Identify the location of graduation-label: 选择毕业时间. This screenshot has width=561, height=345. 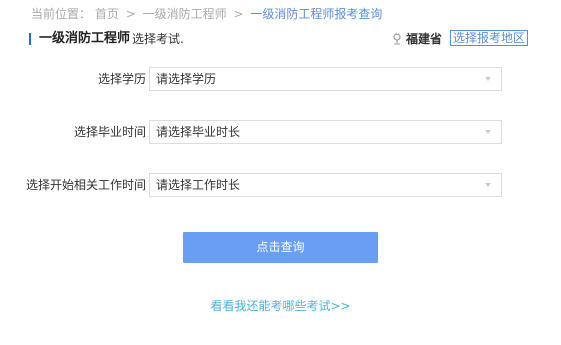
(109, 132).